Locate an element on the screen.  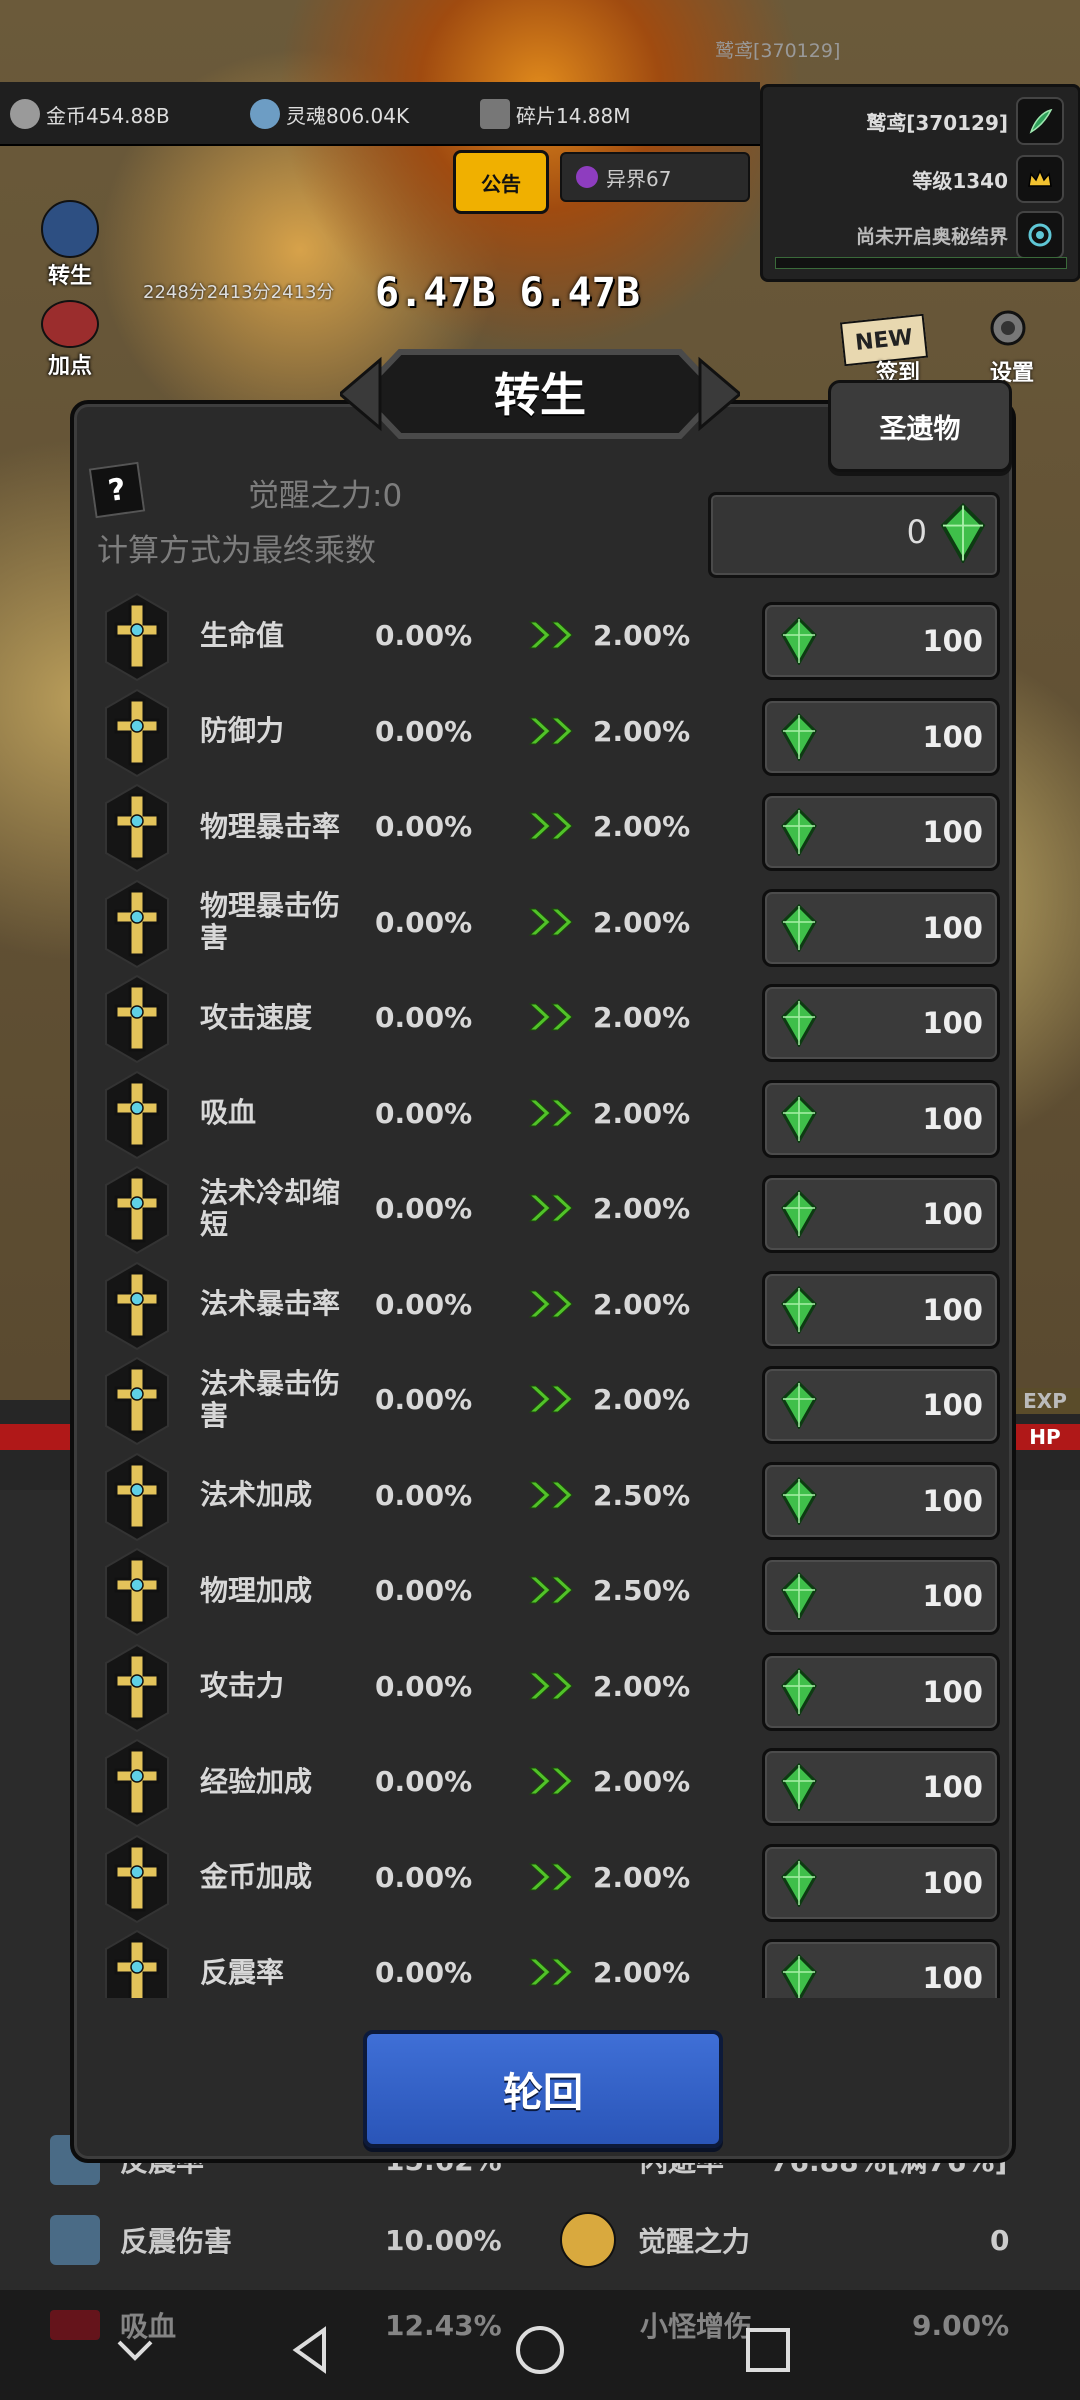
stat-name: 物理加成 is located at coordinates (256, 1590).